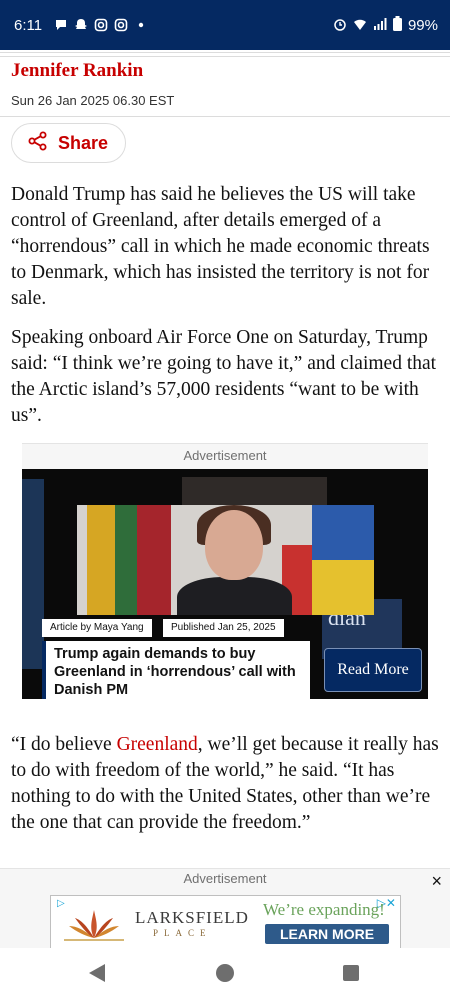 The height and width of the screenshot is (1000, 450). I want to click on ad-author-tag: Article by Maya Yang, so click(97, 628).